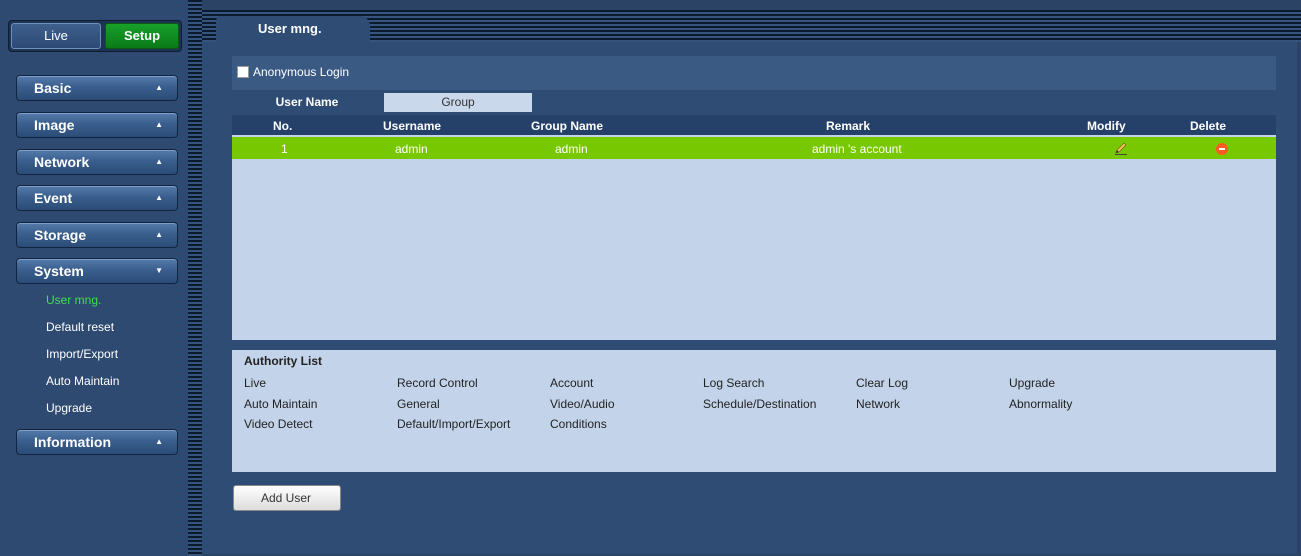 This screenshot has width=1301, height=556. What do you see at coordinates (882, 383) in the screenshot?
I see `authority-item: Clear Log` at bounding box center [882, 383].